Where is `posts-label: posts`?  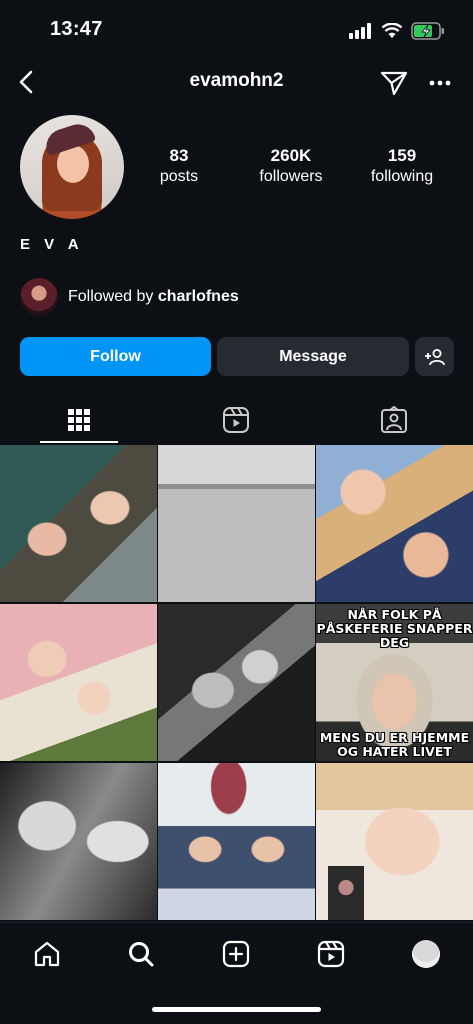 posts-label: posts is located at coordinates (179, 176).